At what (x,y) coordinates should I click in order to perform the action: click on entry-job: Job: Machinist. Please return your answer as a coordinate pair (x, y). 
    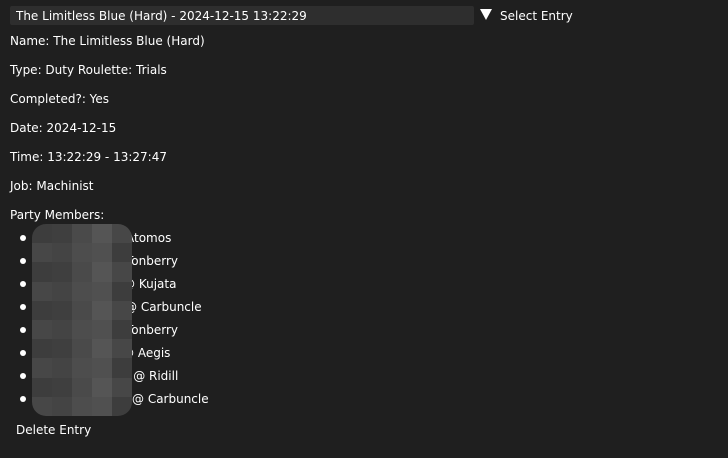
    Looking at the image, I should click on (52, 186).